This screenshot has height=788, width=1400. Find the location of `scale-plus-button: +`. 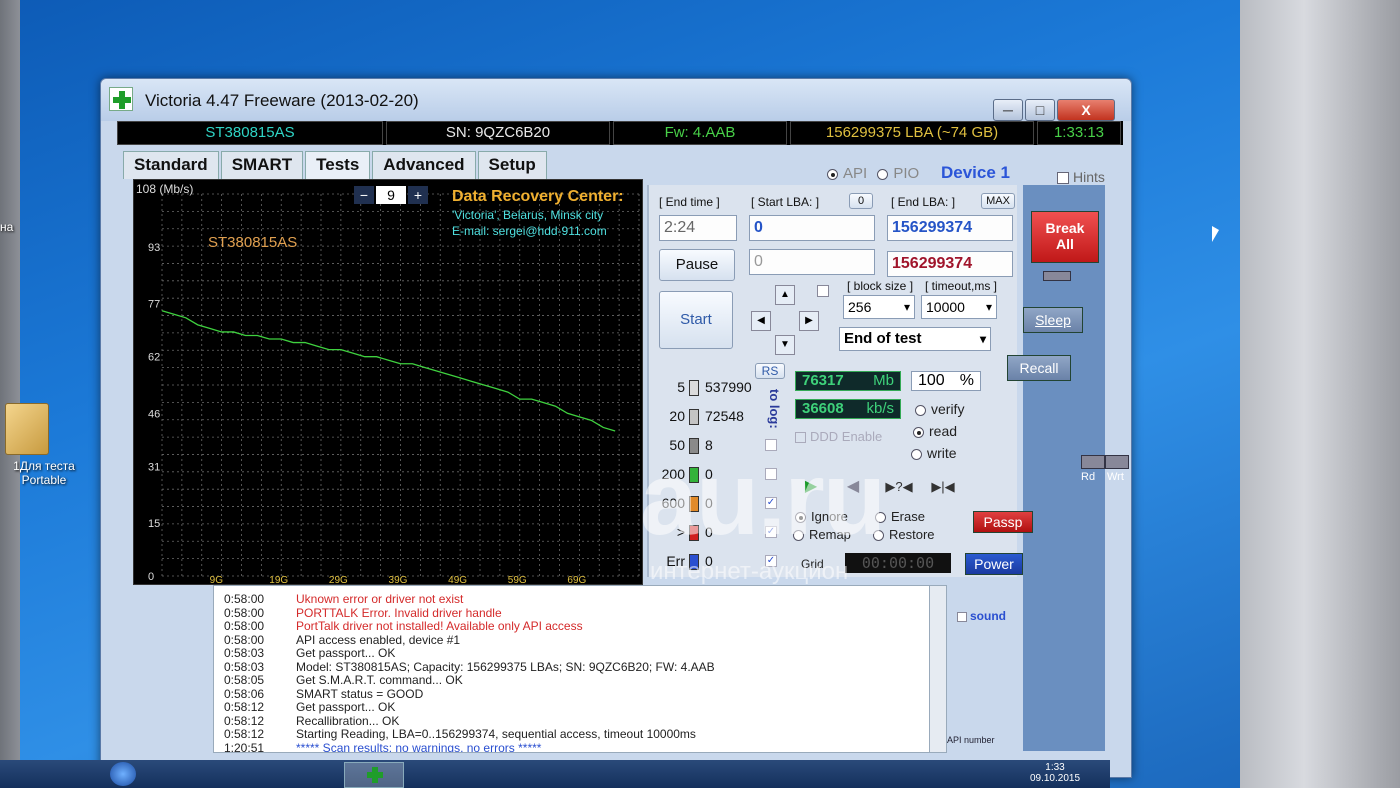

scale-plus-button: + is located at coordinates (418, 195).